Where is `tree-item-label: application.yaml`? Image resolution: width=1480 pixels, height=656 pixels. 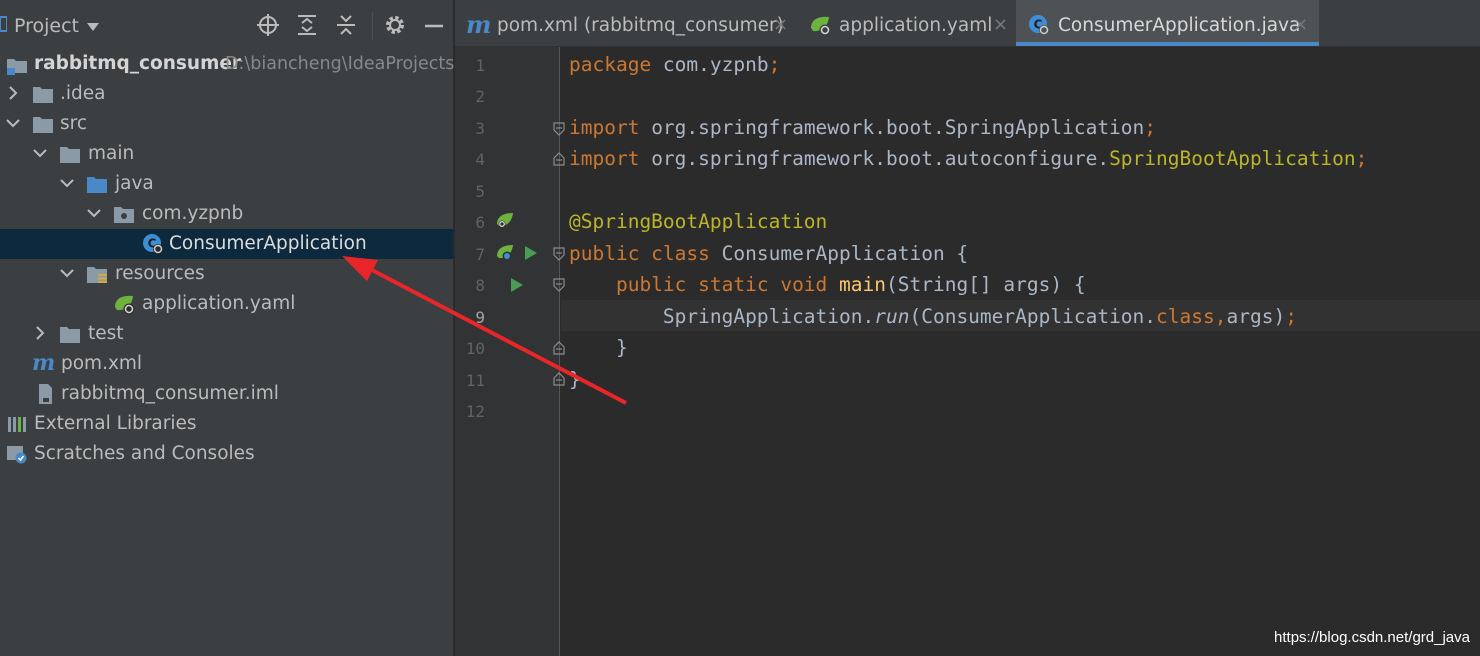 tree-item-label: application.yaml is located at coordinates (219, 303).